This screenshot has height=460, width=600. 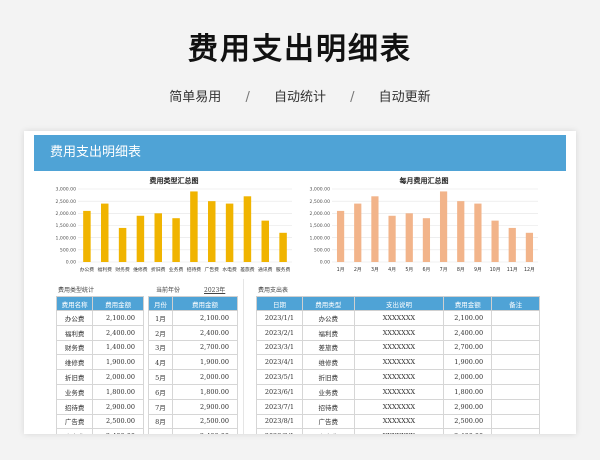 I want to click on column-header: 月份, so click(x=160, y=303).